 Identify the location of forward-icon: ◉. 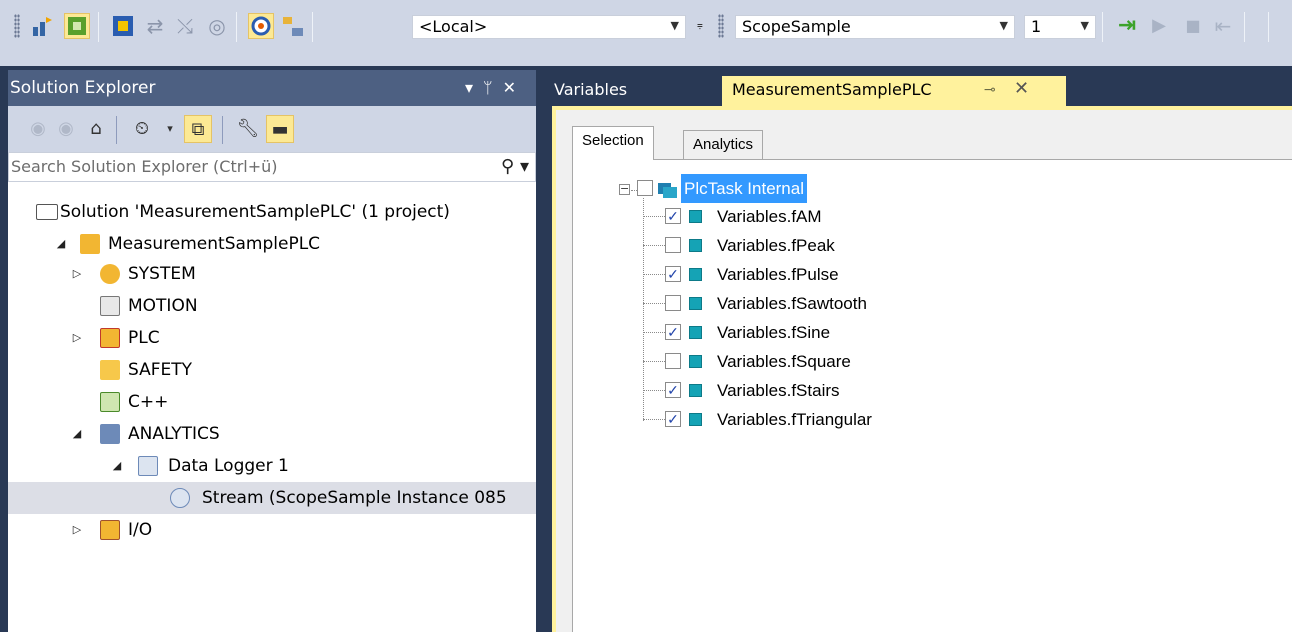
(66, 129).